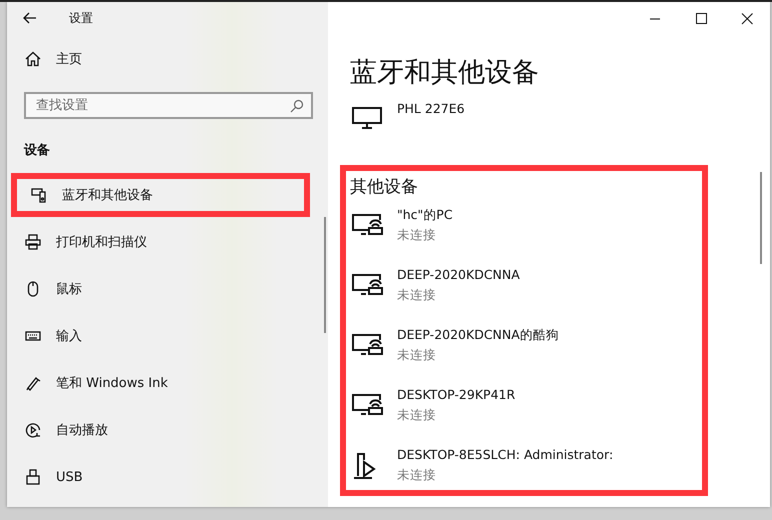  Describe the element at coordinates (747, 19) in the screenshot. I see `close-icon` at that location.